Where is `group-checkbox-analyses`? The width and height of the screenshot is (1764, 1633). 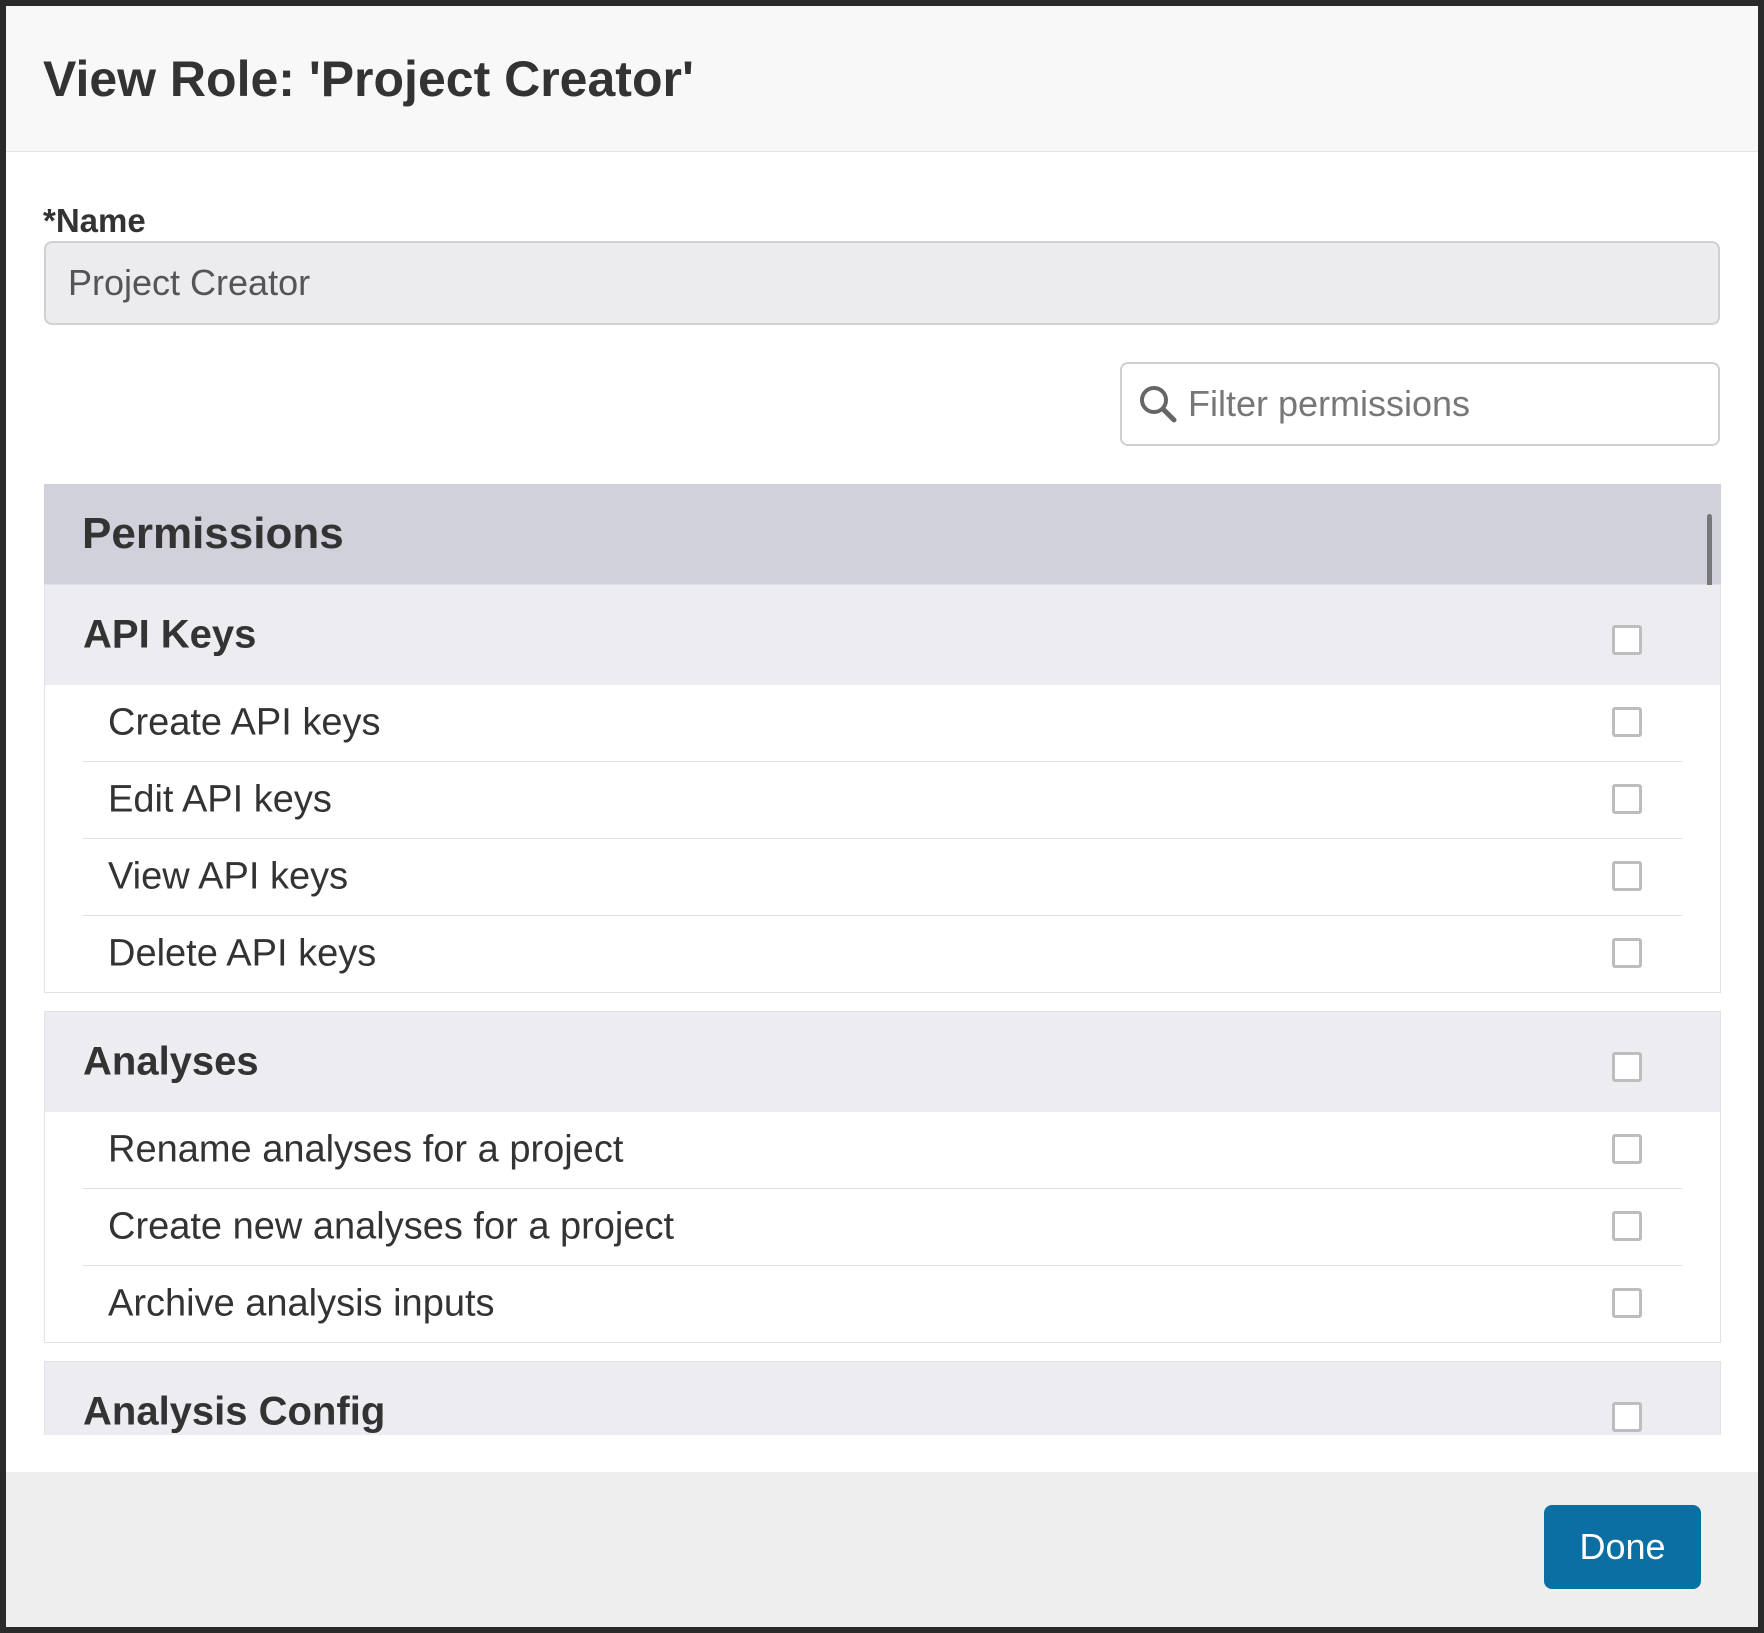 group-checkbox-analyses is located at coordinates (1627, 1067).